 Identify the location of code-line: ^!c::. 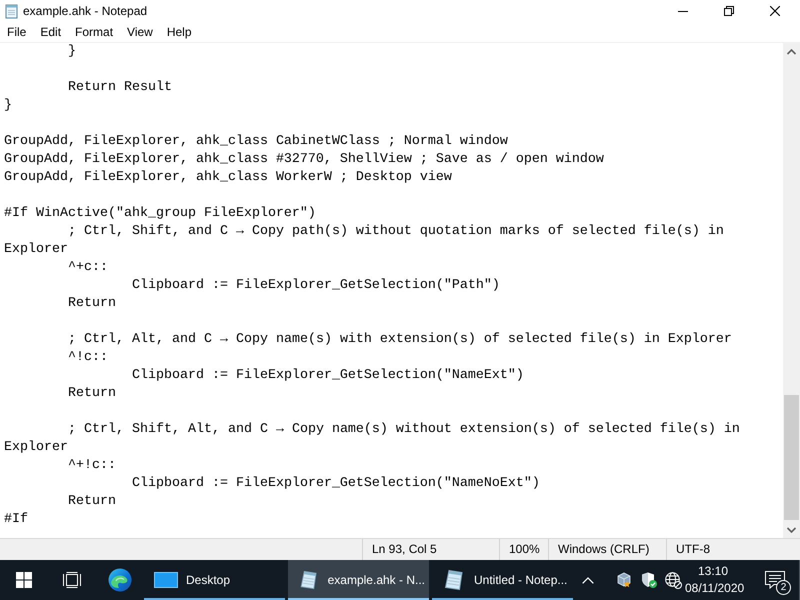
(88, 358).